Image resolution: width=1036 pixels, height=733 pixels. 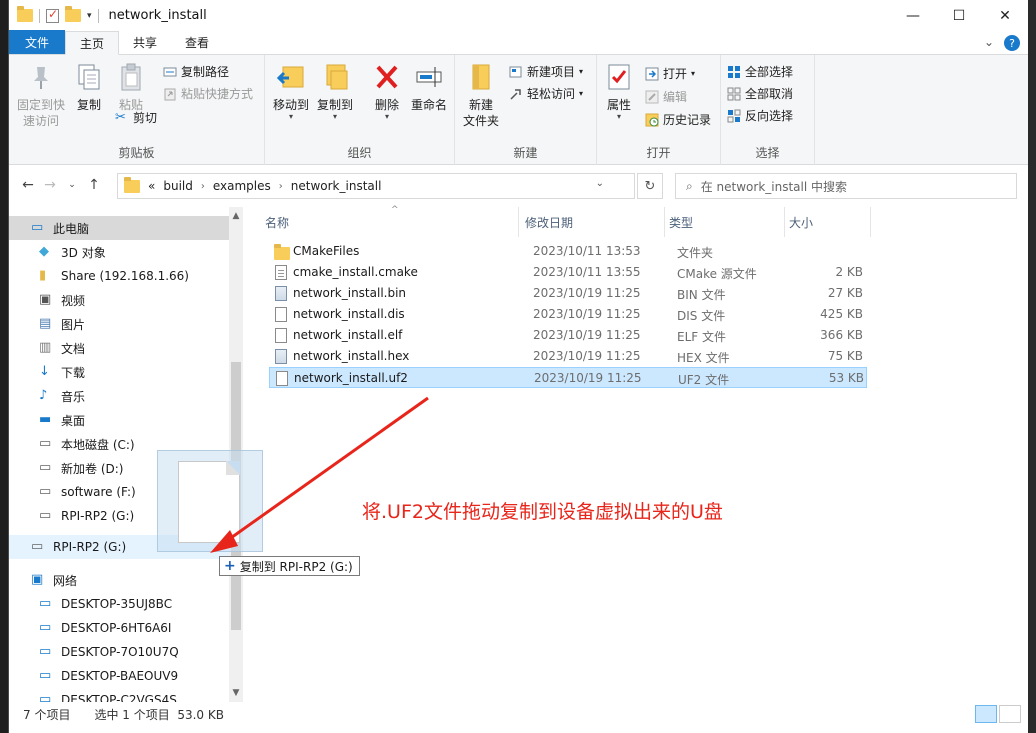 I want to click on arrow-head, so click(x=224, y=541).